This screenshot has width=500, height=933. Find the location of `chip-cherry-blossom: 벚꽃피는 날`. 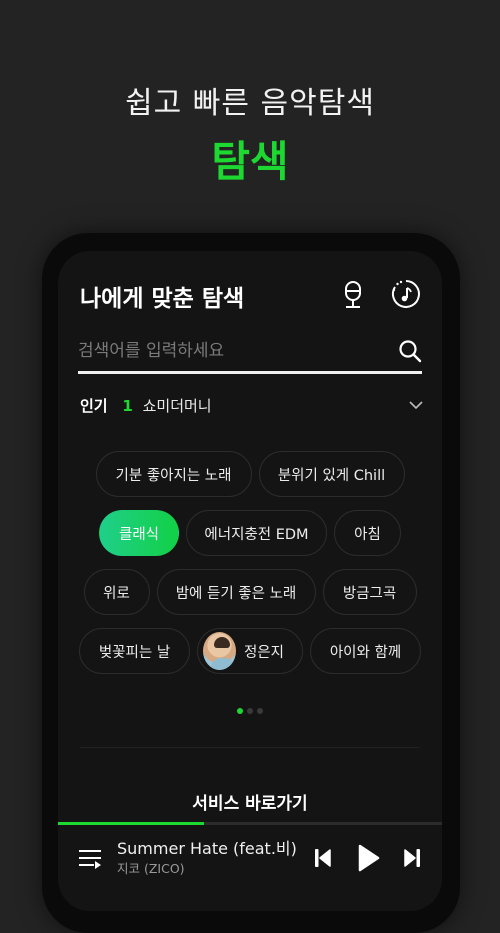

chip-cherry-blossom: 벚꽃피는 날 is located at coordinates (134, 651).